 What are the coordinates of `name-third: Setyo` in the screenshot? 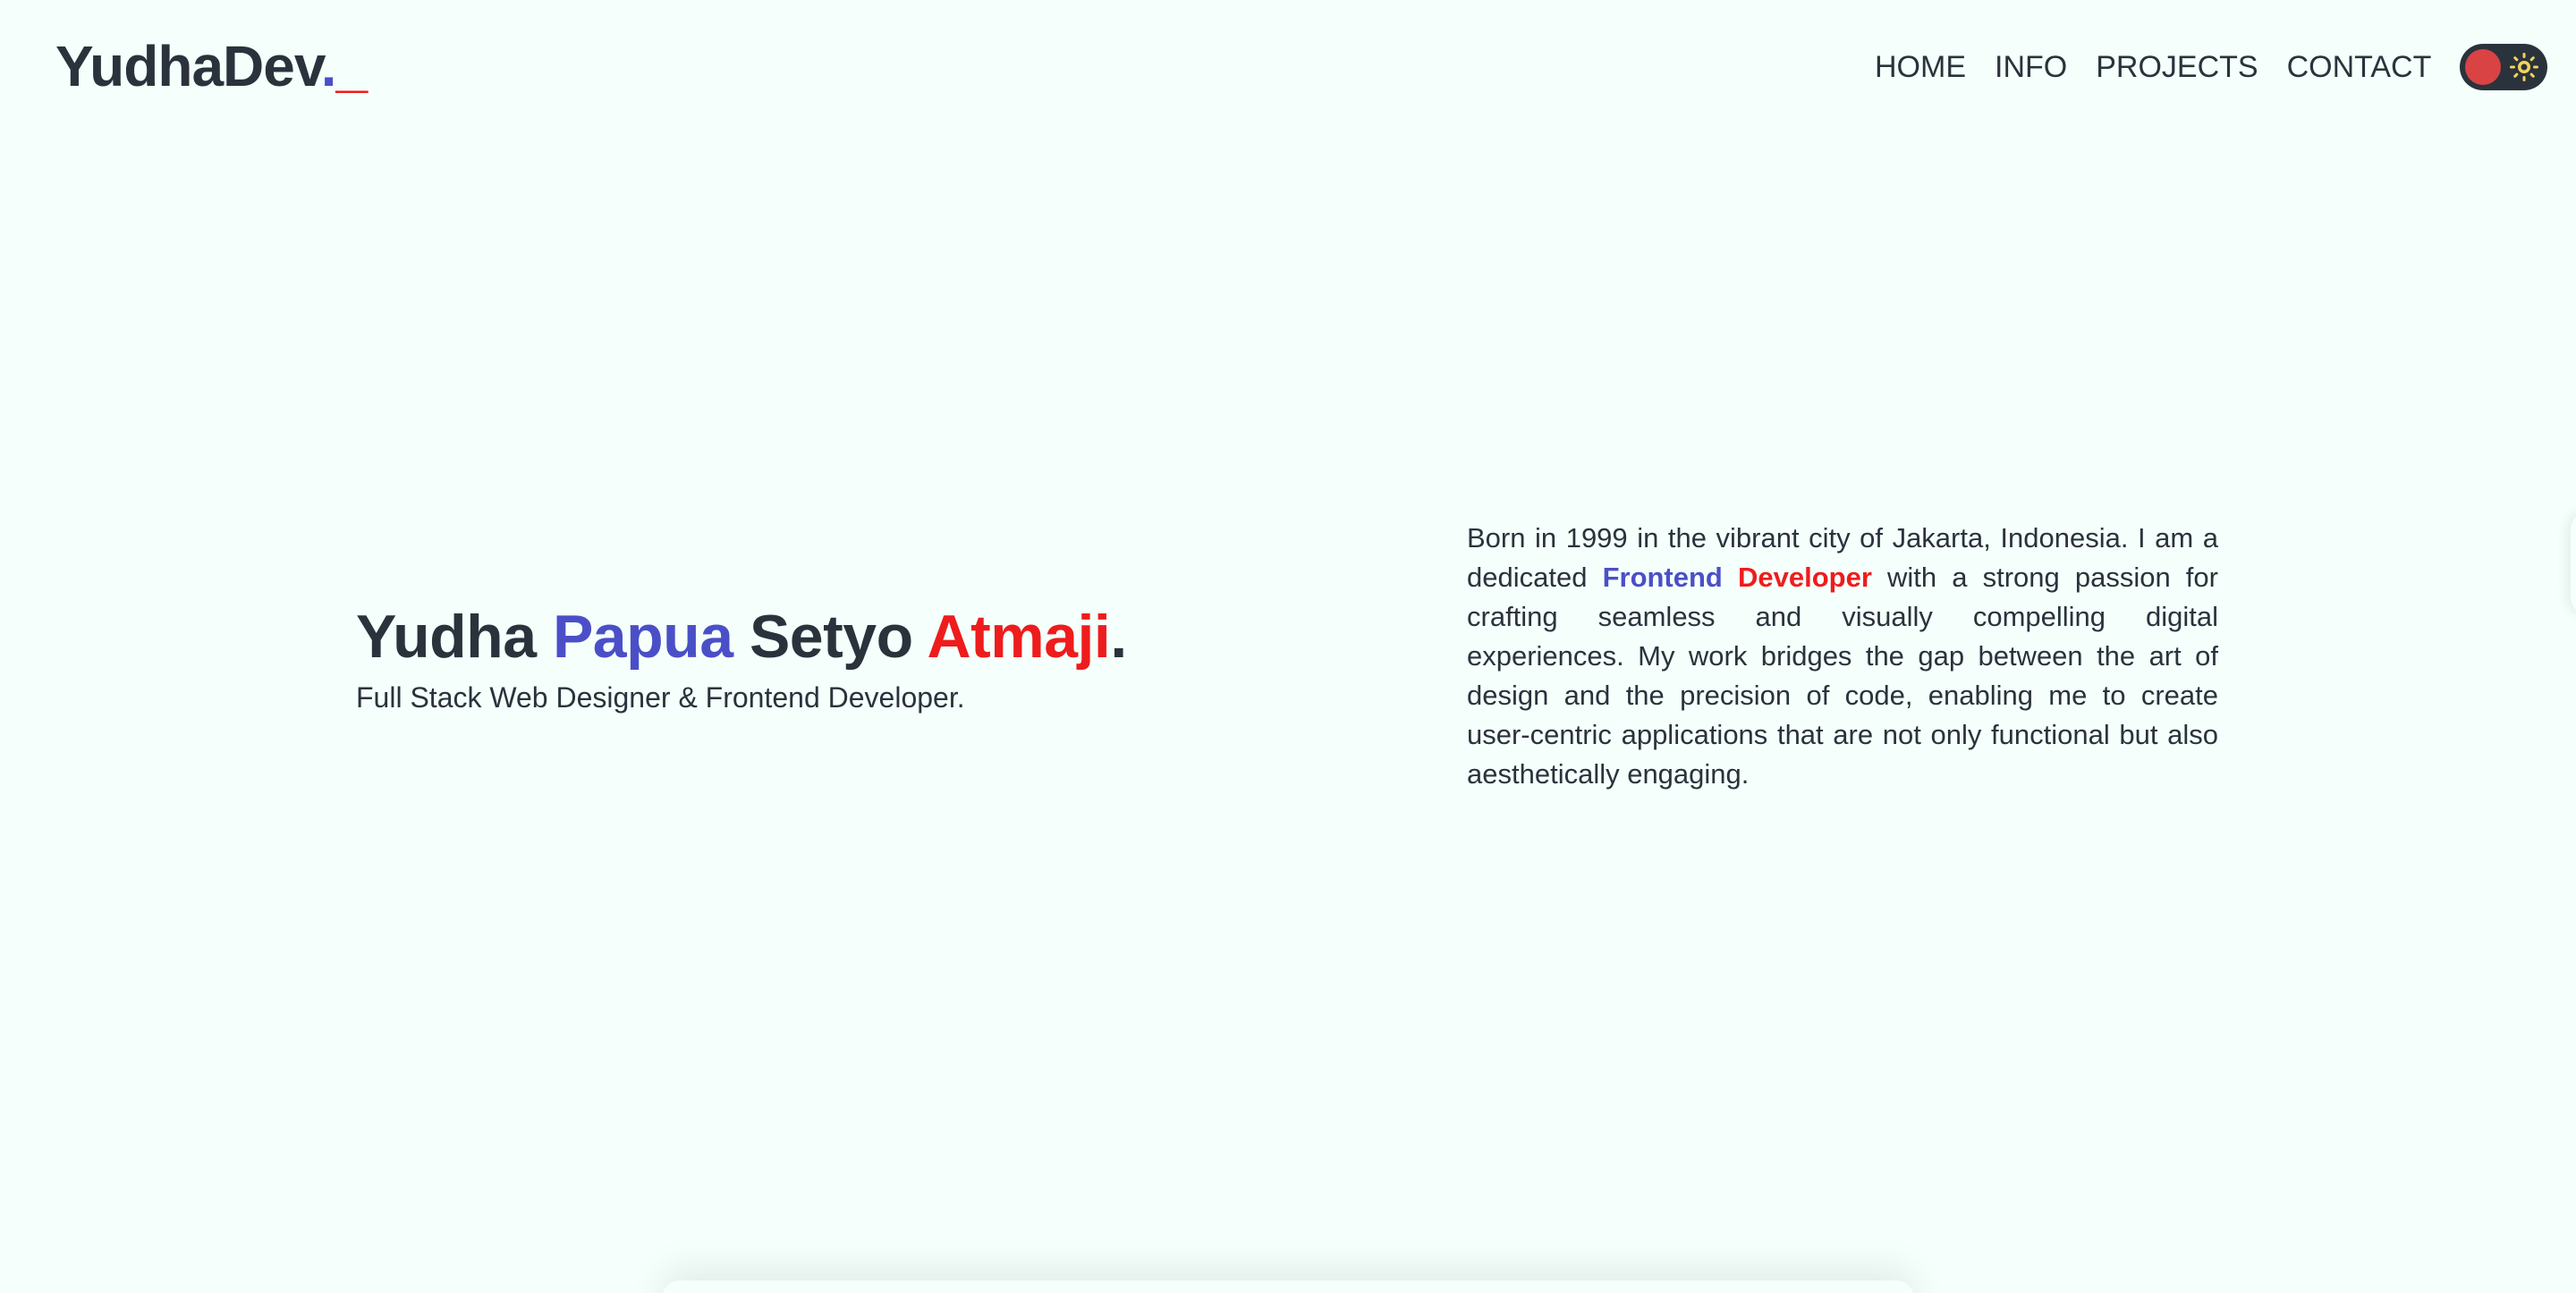 It's located at (831, 637).